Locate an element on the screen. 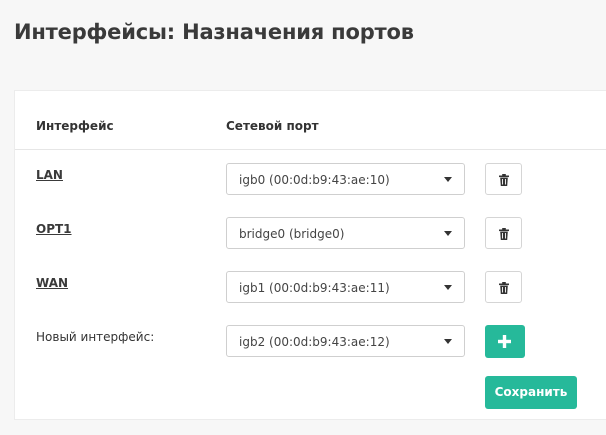 Image resolution: width=606 pixels, height=435 pixels. interface-link-wan: WAN is located at coordinates (52, 283).